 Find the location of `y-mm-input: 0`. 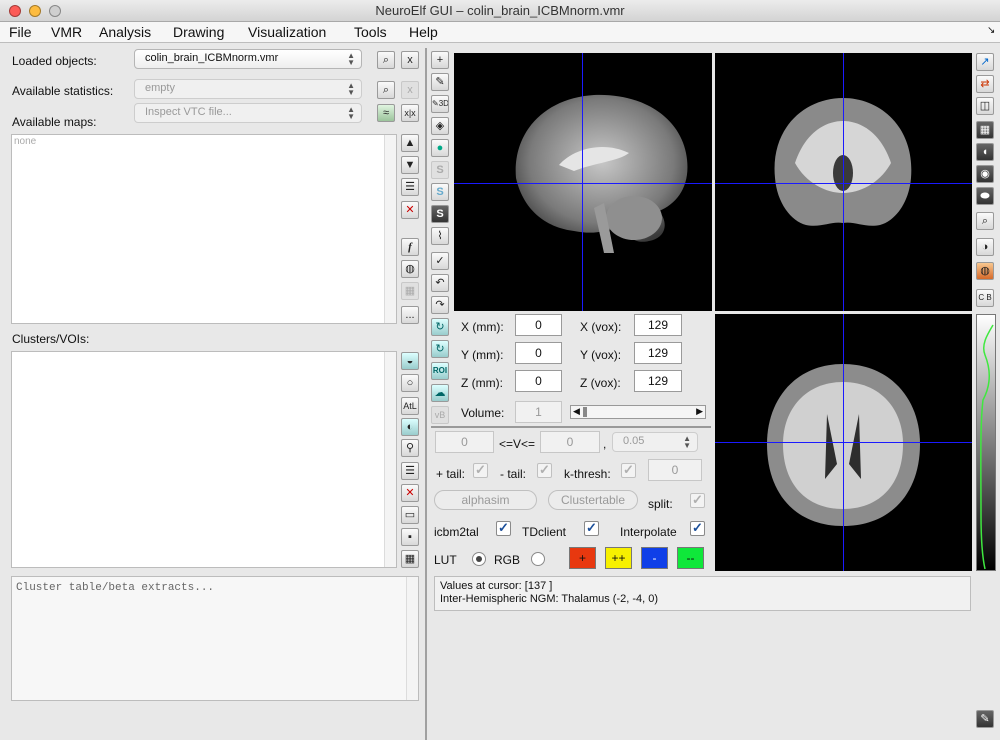

y-mm-input: 0 is located at coordinates (538, 353).